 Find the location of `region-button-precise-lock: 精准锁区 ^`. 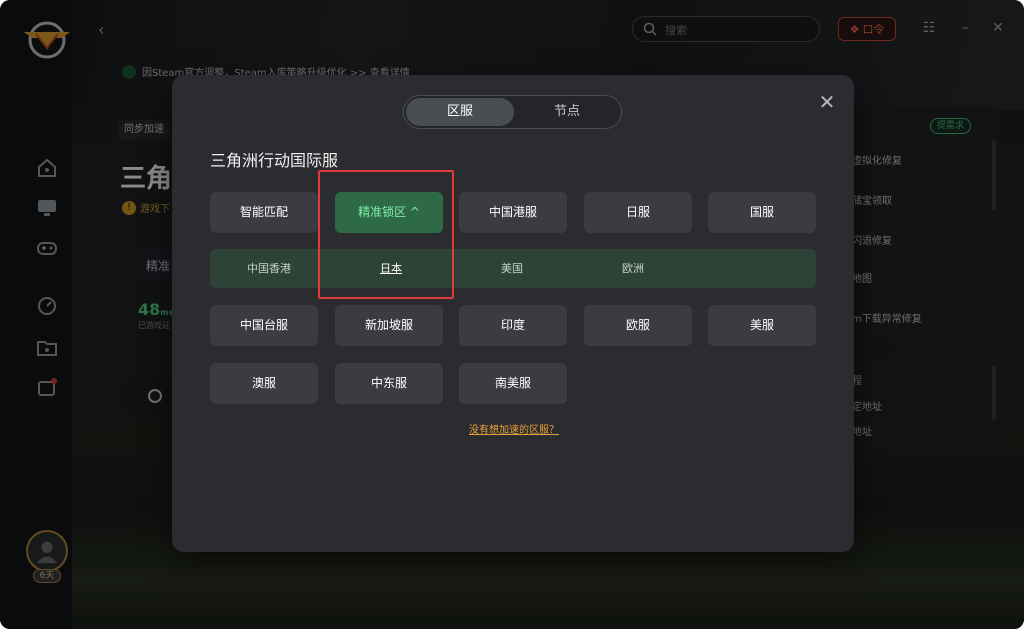

region-button-precise-lock: 精准锁区 ^ is located at coordinates (389, 212).